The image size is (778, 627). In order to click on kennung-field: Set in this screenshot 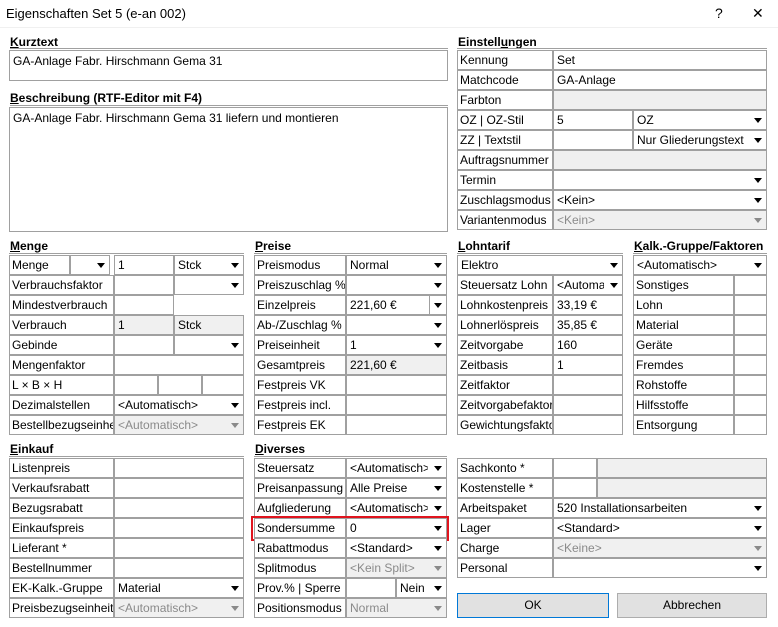, I will do `click(660, 60)`.